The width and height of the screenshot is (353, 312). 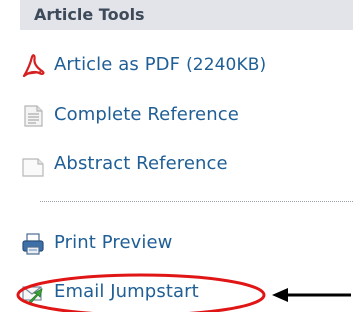 What do you see at coordinates (126, 291) in the screenshot?
I see `email-jumpstart-label: Email Jumpstart` at bounding box center [126, 291].